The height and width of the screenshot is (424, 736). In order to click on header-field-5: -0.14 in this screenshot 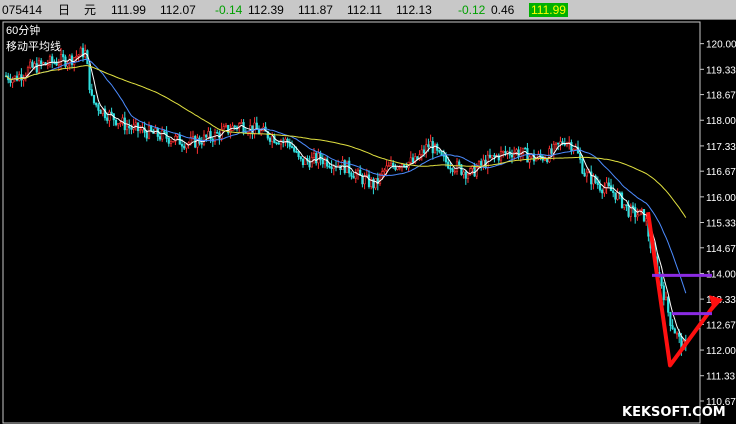, I will do `click(229, 10)`.